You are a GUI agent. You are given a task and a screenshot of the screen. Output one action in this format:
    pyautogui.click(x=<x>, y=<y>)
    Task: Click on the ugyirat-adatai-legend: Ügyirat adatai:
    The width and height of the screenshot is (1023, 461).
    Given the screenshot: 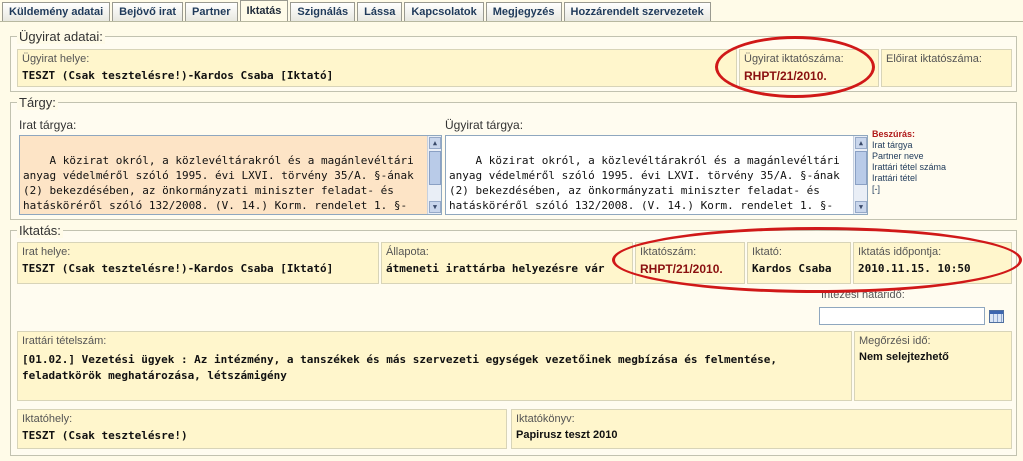 What is the action you would take?
    pyautogui.click(x=61, y=36)
    